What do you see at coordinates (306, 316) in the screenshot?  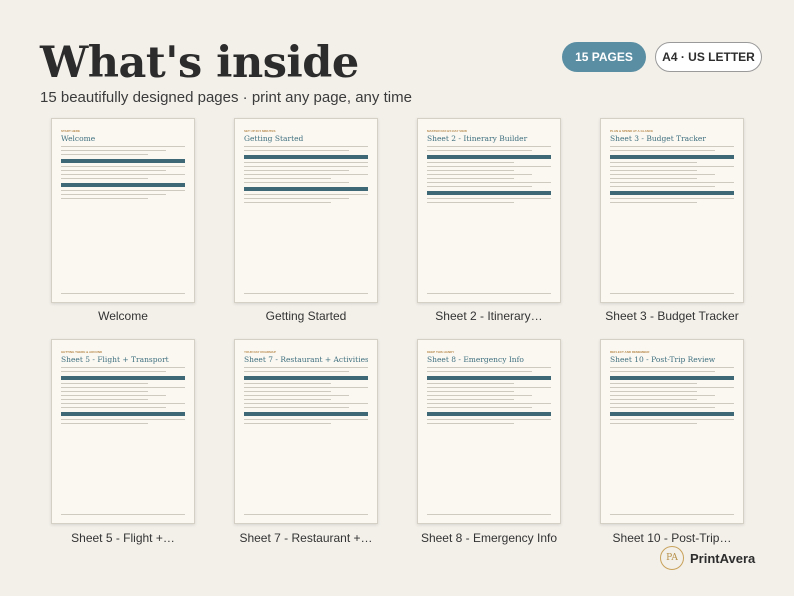 I see `caption-getting-started: Getting Started` at bounding box center [306, 316].